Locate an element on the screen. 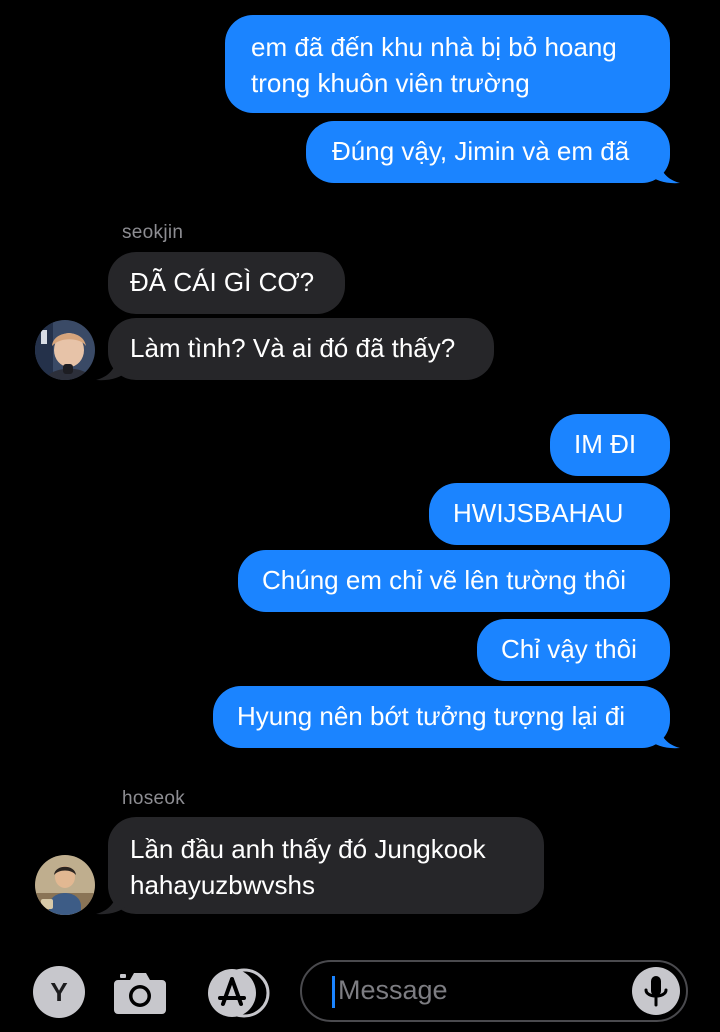  message-text: IM ĐI is located at coordinates (605, 444).